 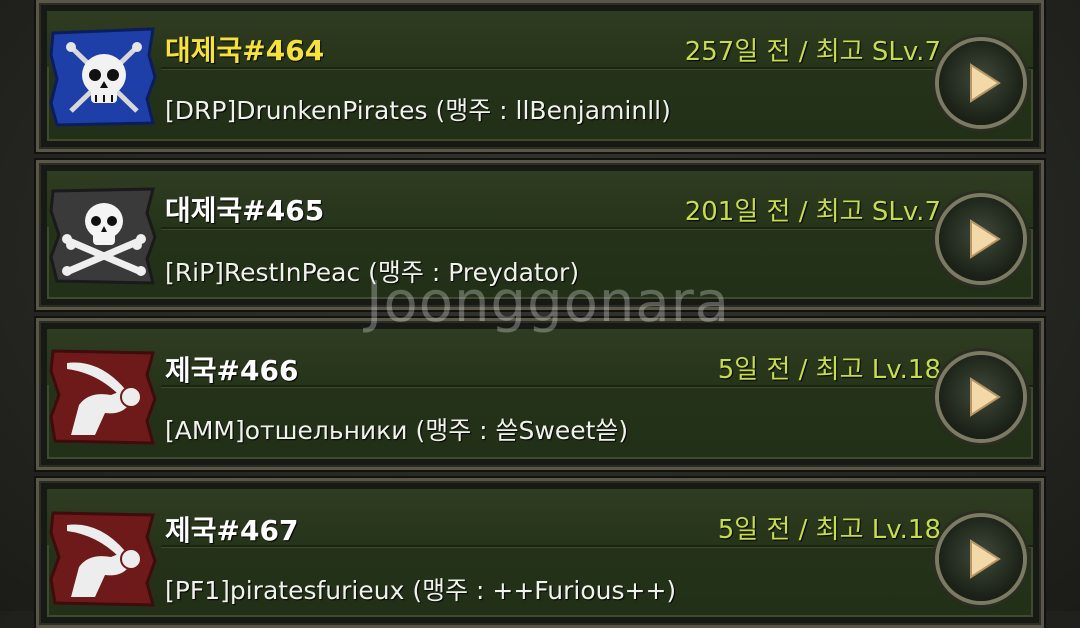 What do you see at coordinates (812, 212) in the screenshot?
I see `kingdom-info: 201일 전 / 최고 SLv.7` at bounding box center [812, 212].